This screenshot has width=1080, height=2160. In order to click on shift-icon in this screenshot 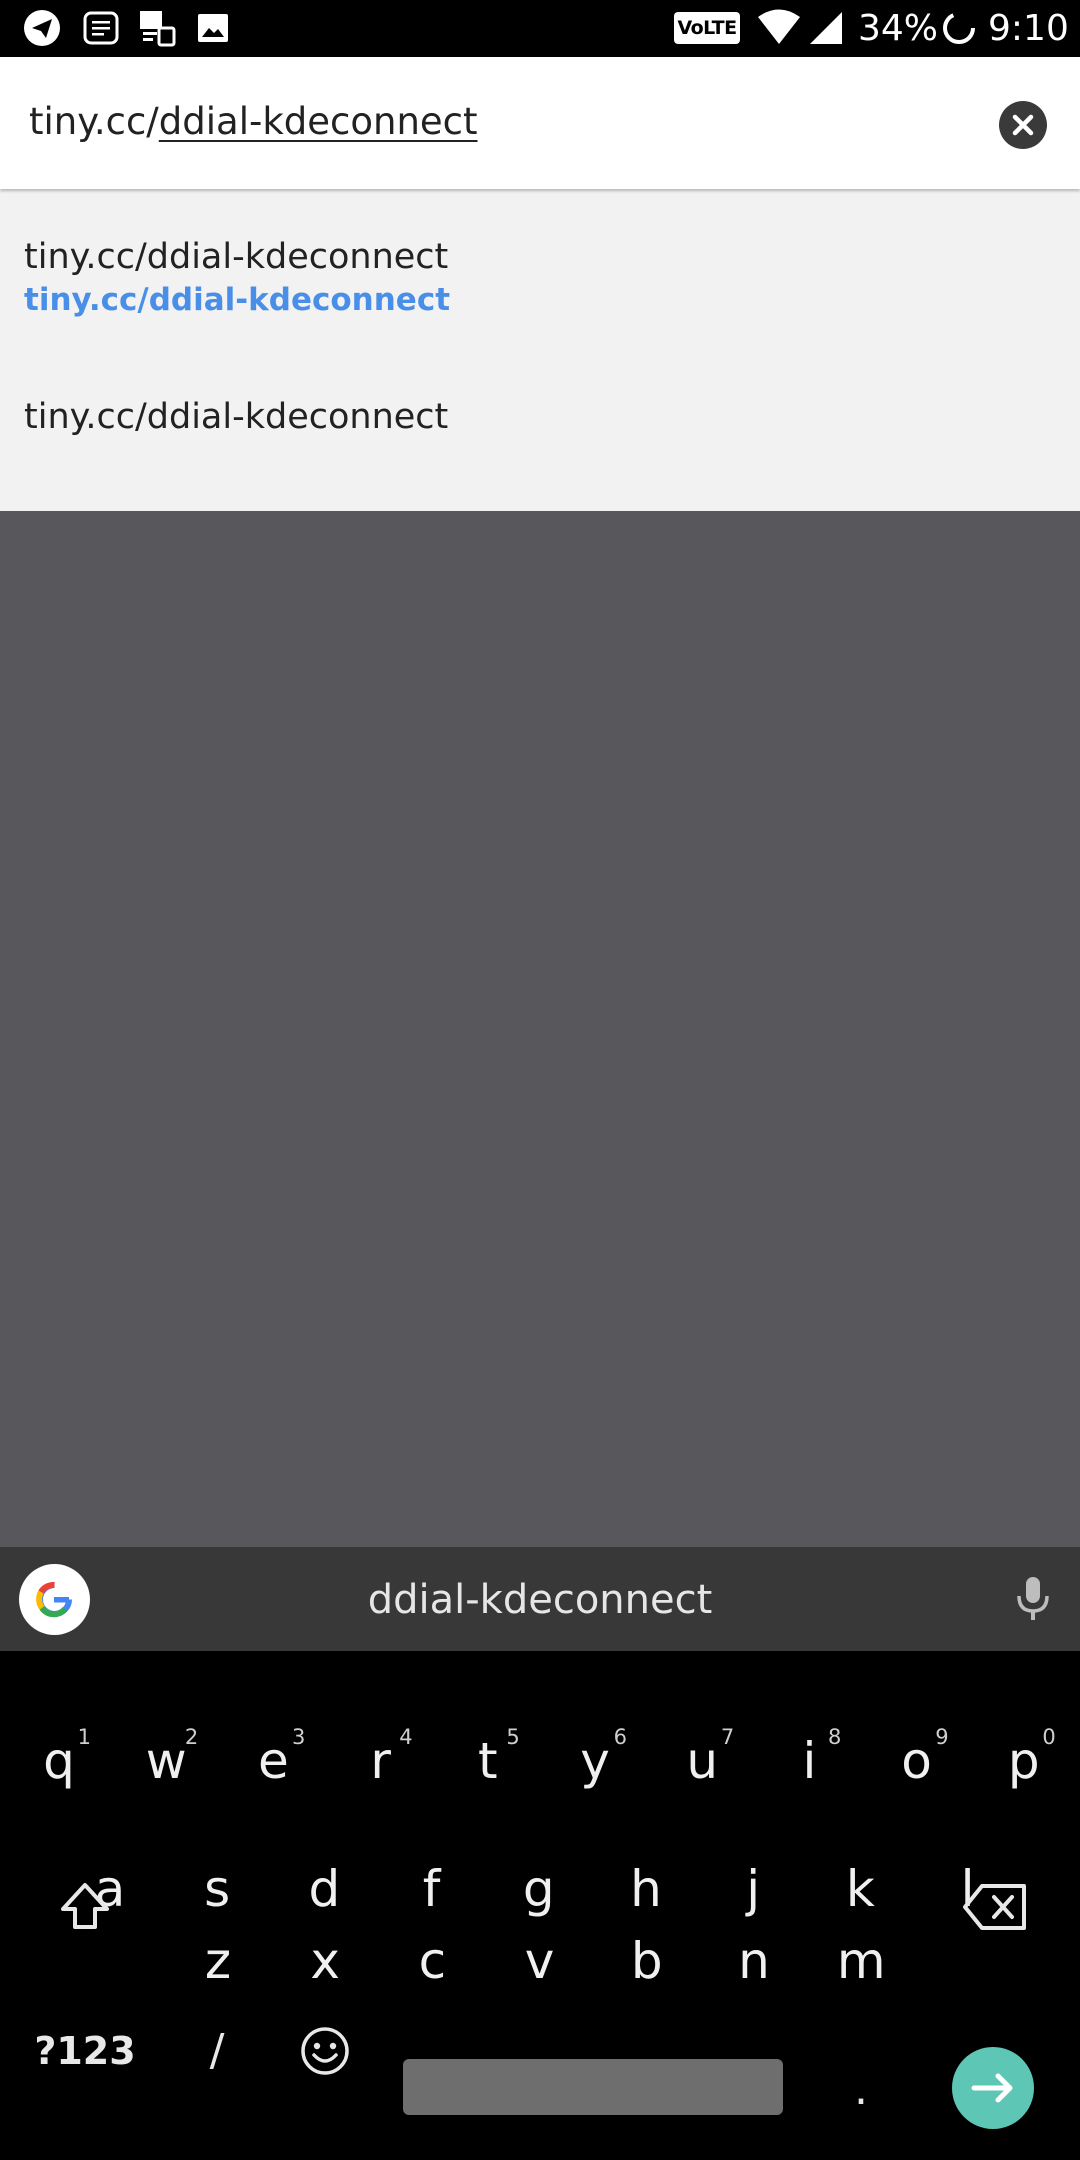, I will do `click(85, 1906)`.